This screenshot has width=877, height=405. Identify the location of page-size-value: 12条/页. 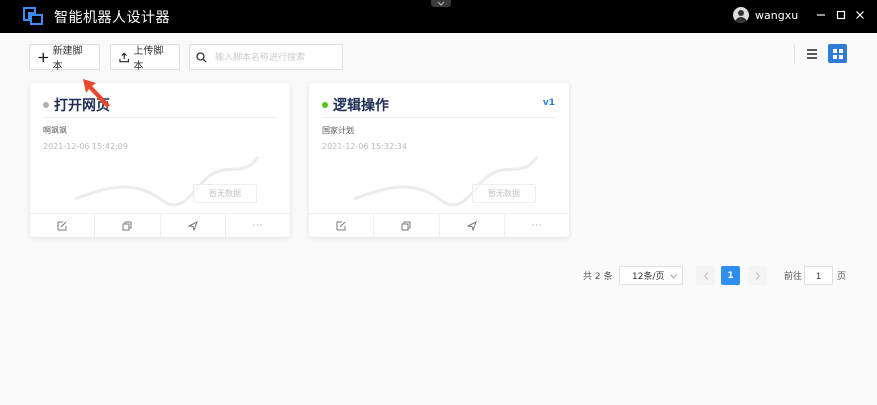
(648, 277).